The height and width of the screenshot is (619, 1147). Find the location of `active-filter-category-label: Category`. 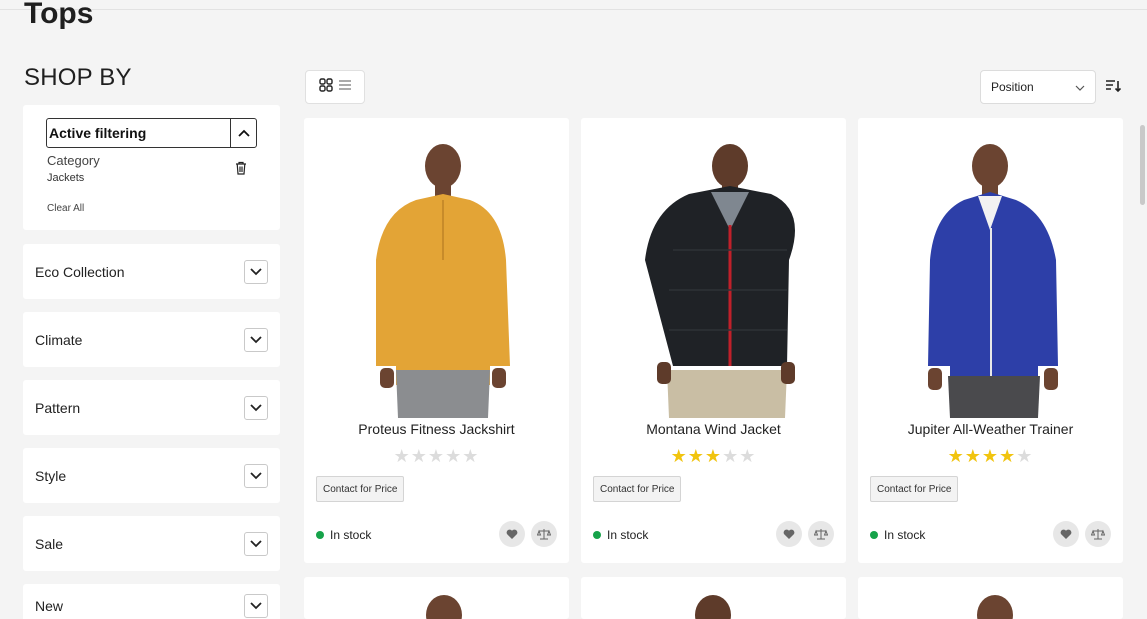

active-filter-category-label: Category is located at coordinates (73, 160).